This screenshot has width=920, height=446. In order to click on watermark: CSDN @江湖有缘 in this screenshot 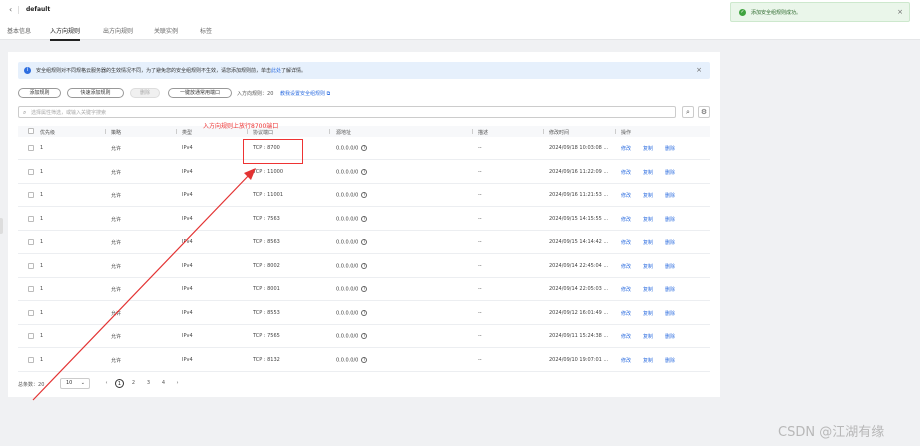, I will do `click(831, 432)`.